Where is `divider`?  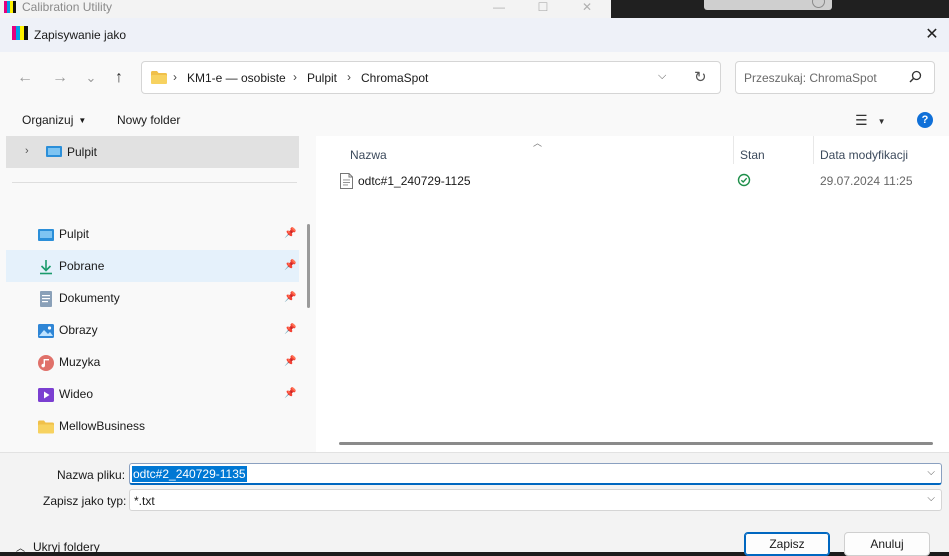 divider is located at coordinates (154, 182).